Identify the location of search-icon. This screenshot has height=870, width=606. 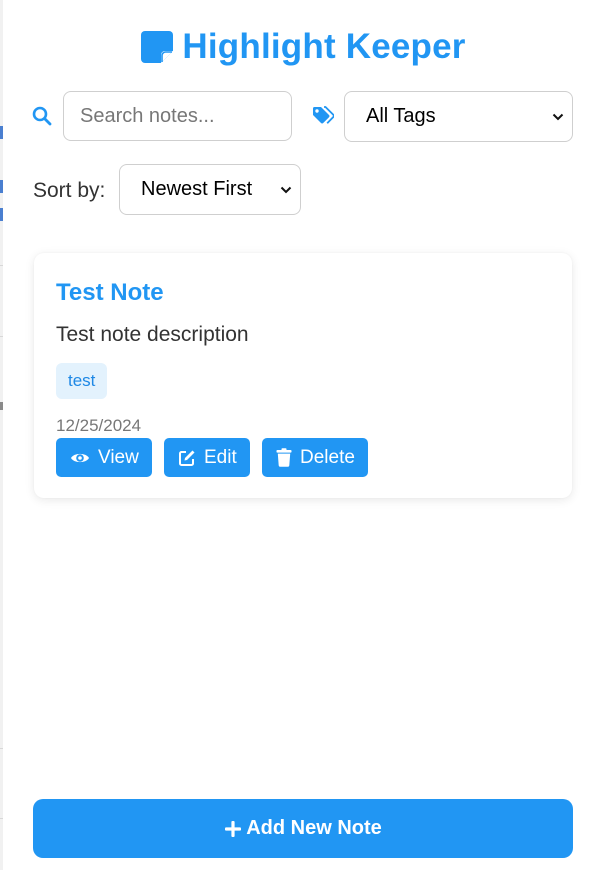
(42, 116).